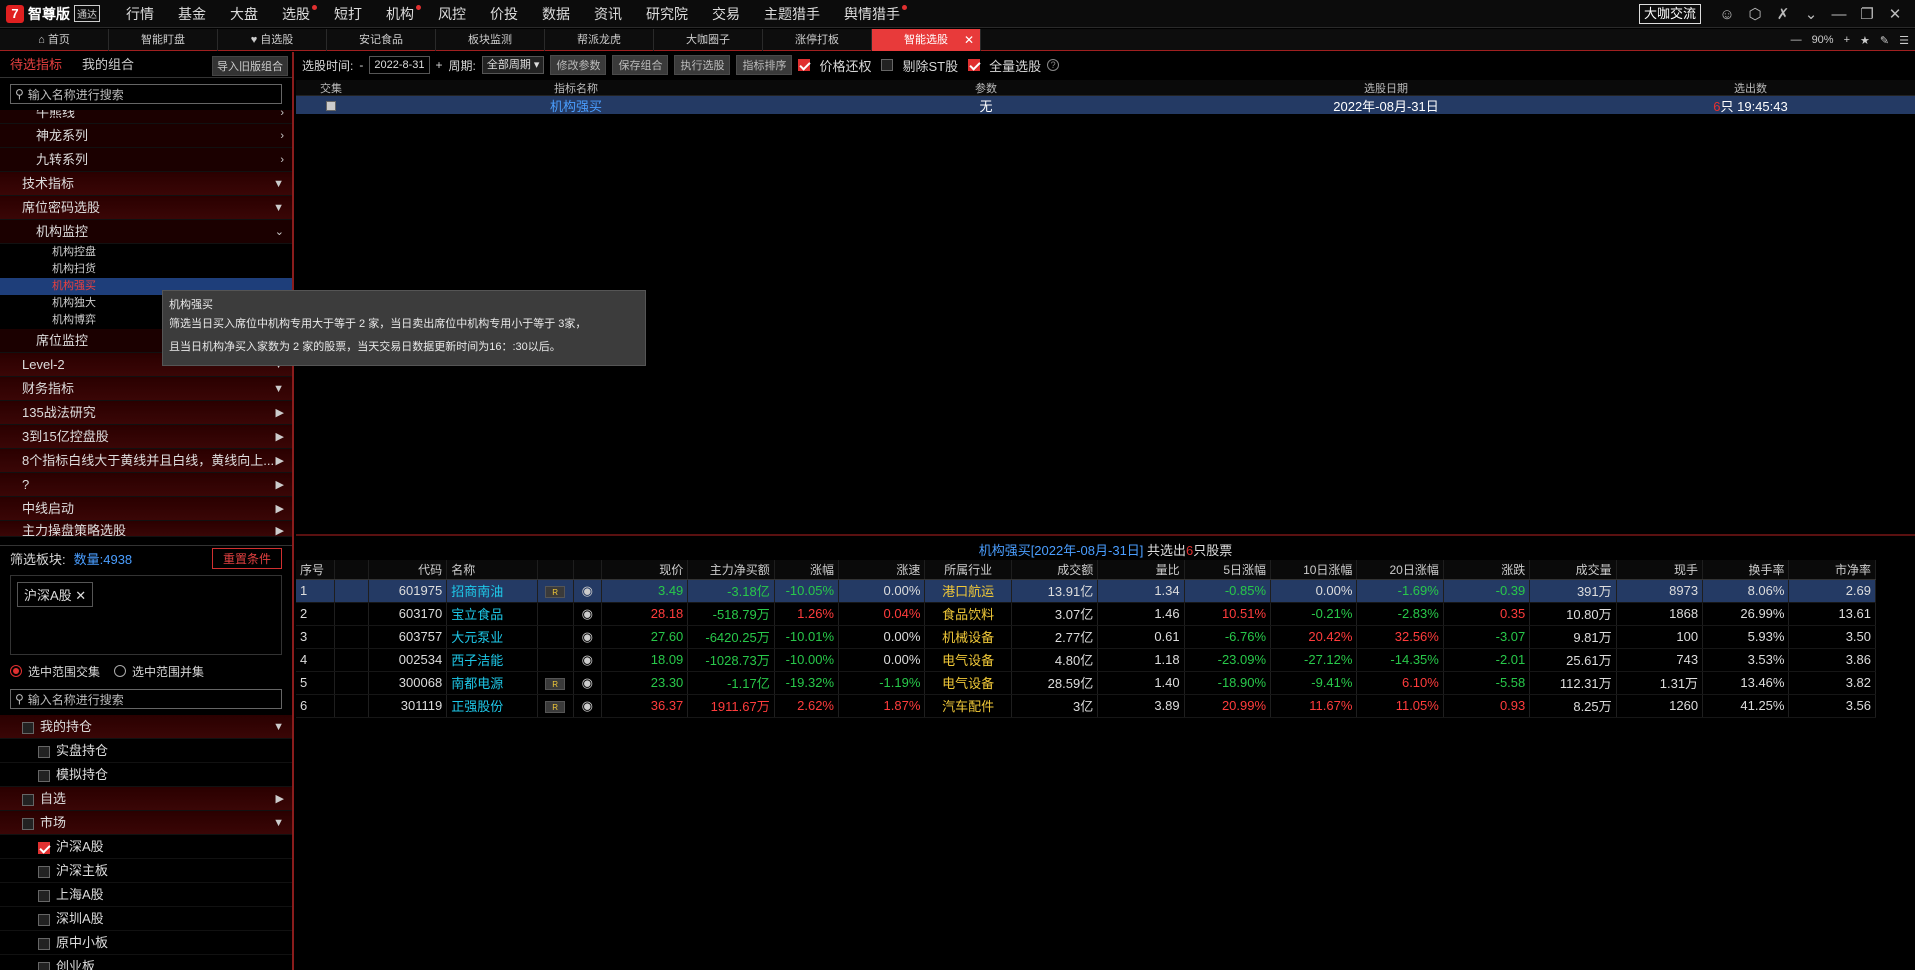 The height and width of the screenshot is (970, 1915). What do you see at coordinates (1400, 570) in the screenshot?
I see `column-header: 20日涨幅` at bounding box center [1400, 570].